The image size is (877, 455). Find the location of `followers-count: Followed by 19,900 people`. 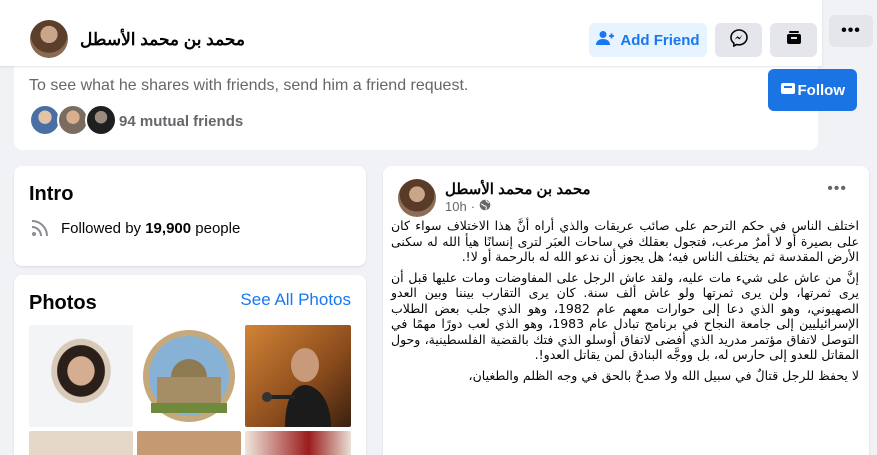

followers-count: Followed by 19,900 people is located at coordinates (150, 228).